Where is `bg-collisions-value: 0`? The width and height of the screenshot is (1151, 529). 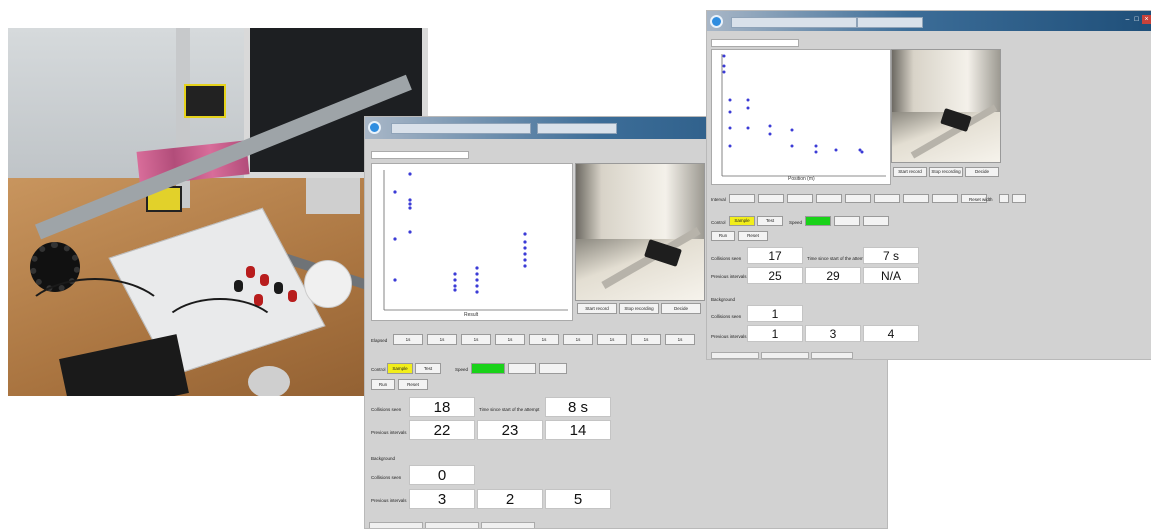
bg-collisions-value: 0 is located at coordinates (442, 475).